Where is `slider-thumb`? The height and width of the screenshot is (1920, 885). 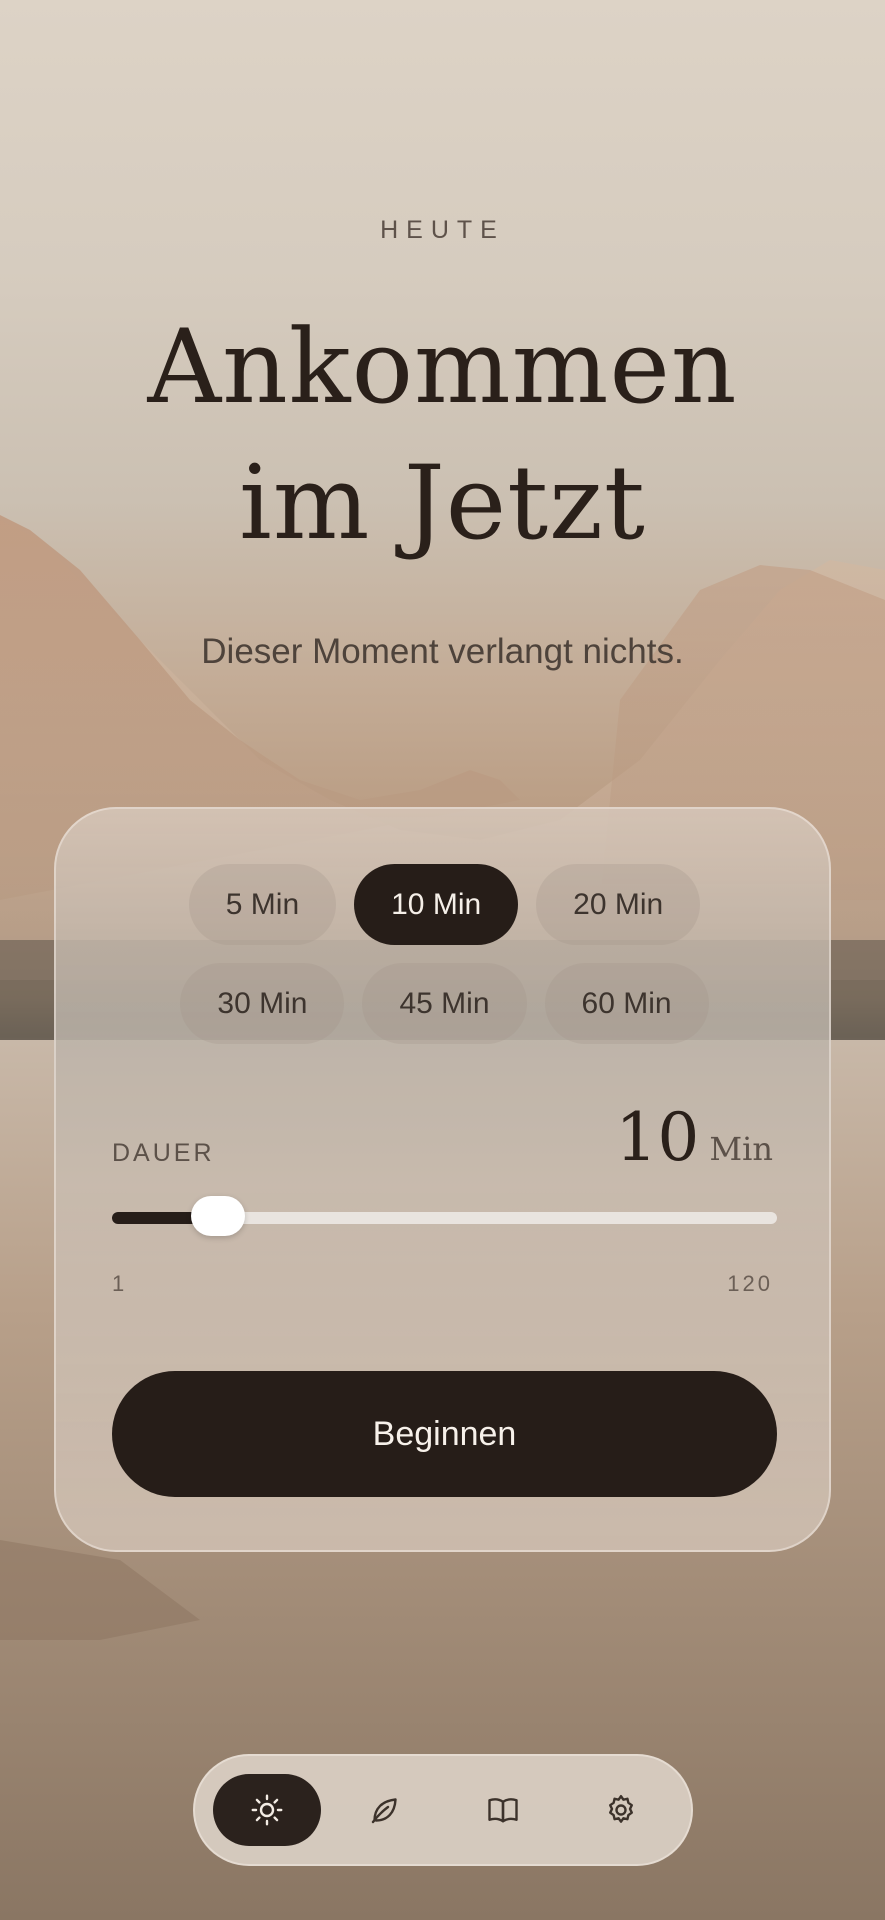 slider-thumb is located at coordinates (218, 1216).